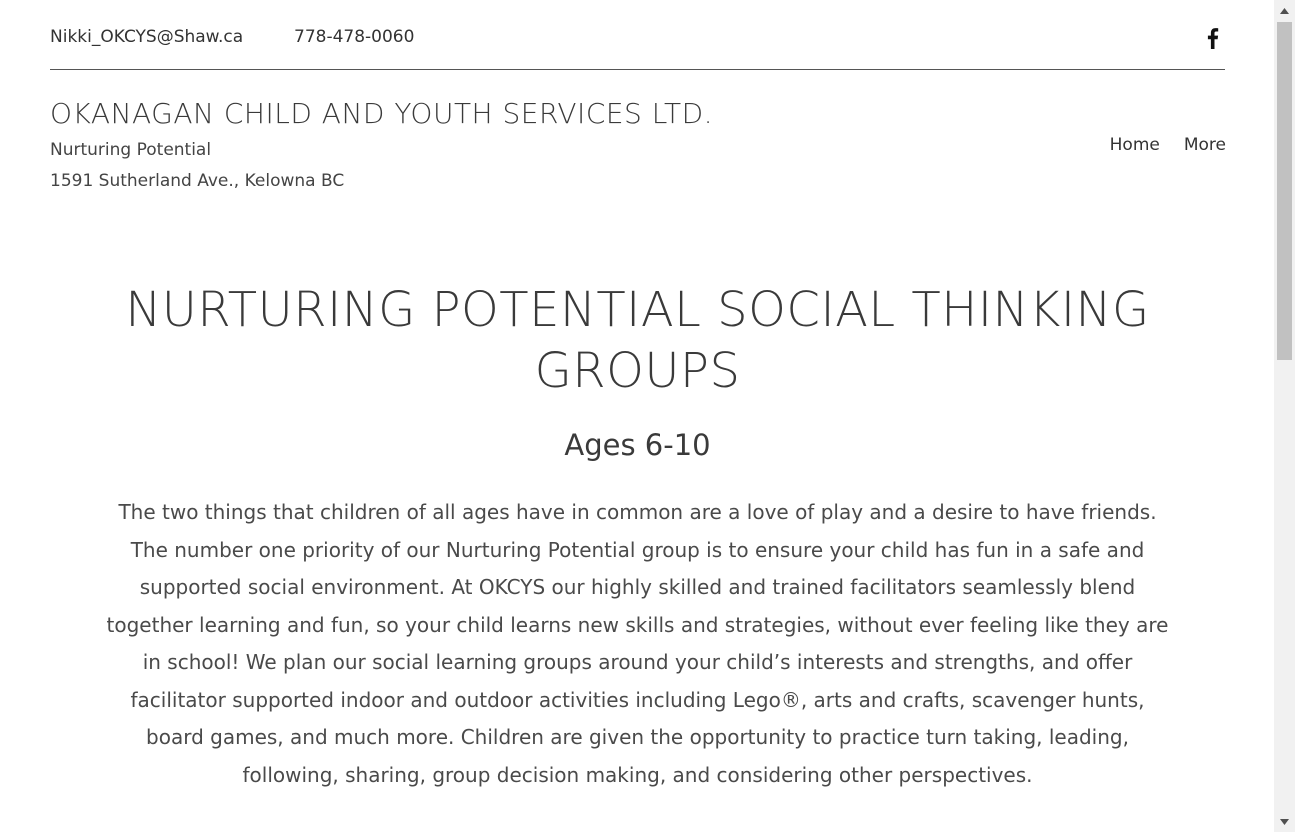 This screenshot has width=1295, height=832. I want to click on site-address: 1591 Sutherland Ave., Kelowna BC, so click(197, 181).